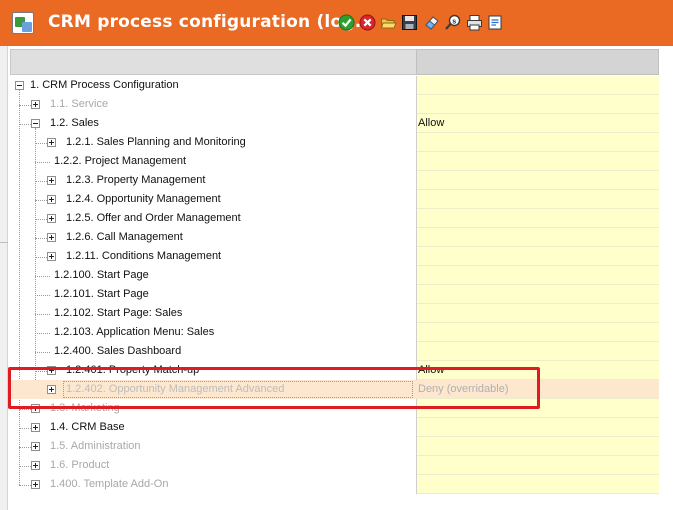 The height and width of the screenshot is (510, 673). I want to click on svg-text: s, so click(454, 21).